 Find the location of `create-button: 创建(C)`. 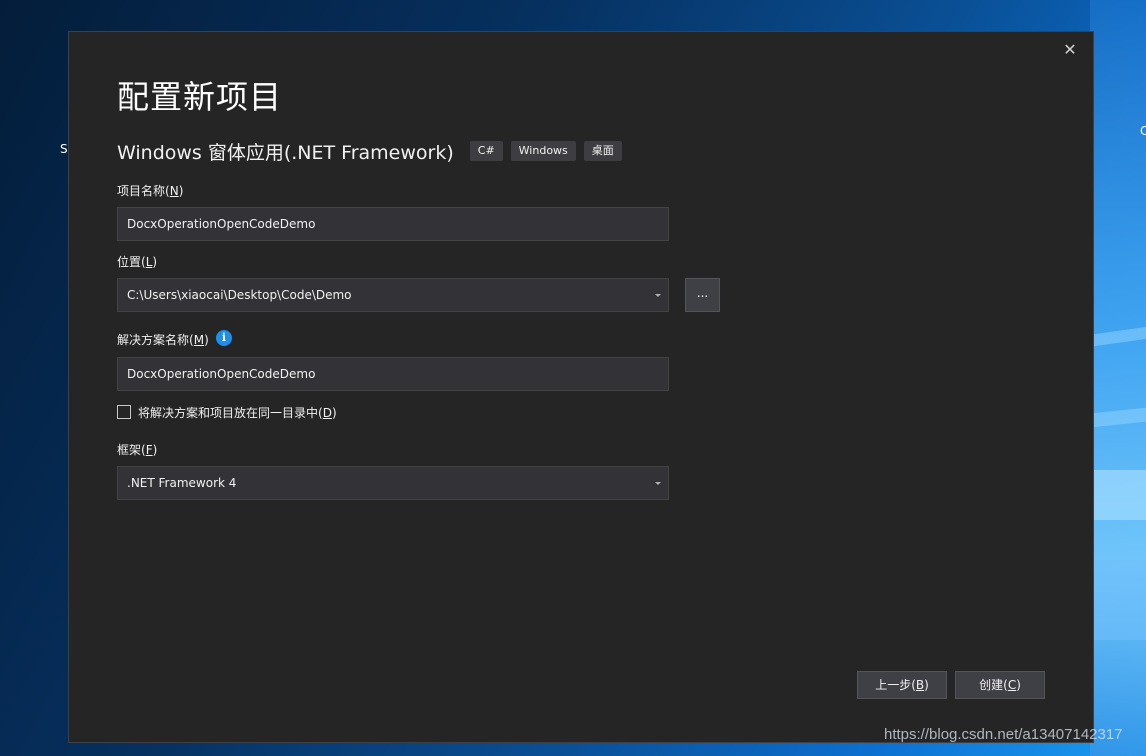

create-button: 创建(C) is located at coordinates (1000, 685).